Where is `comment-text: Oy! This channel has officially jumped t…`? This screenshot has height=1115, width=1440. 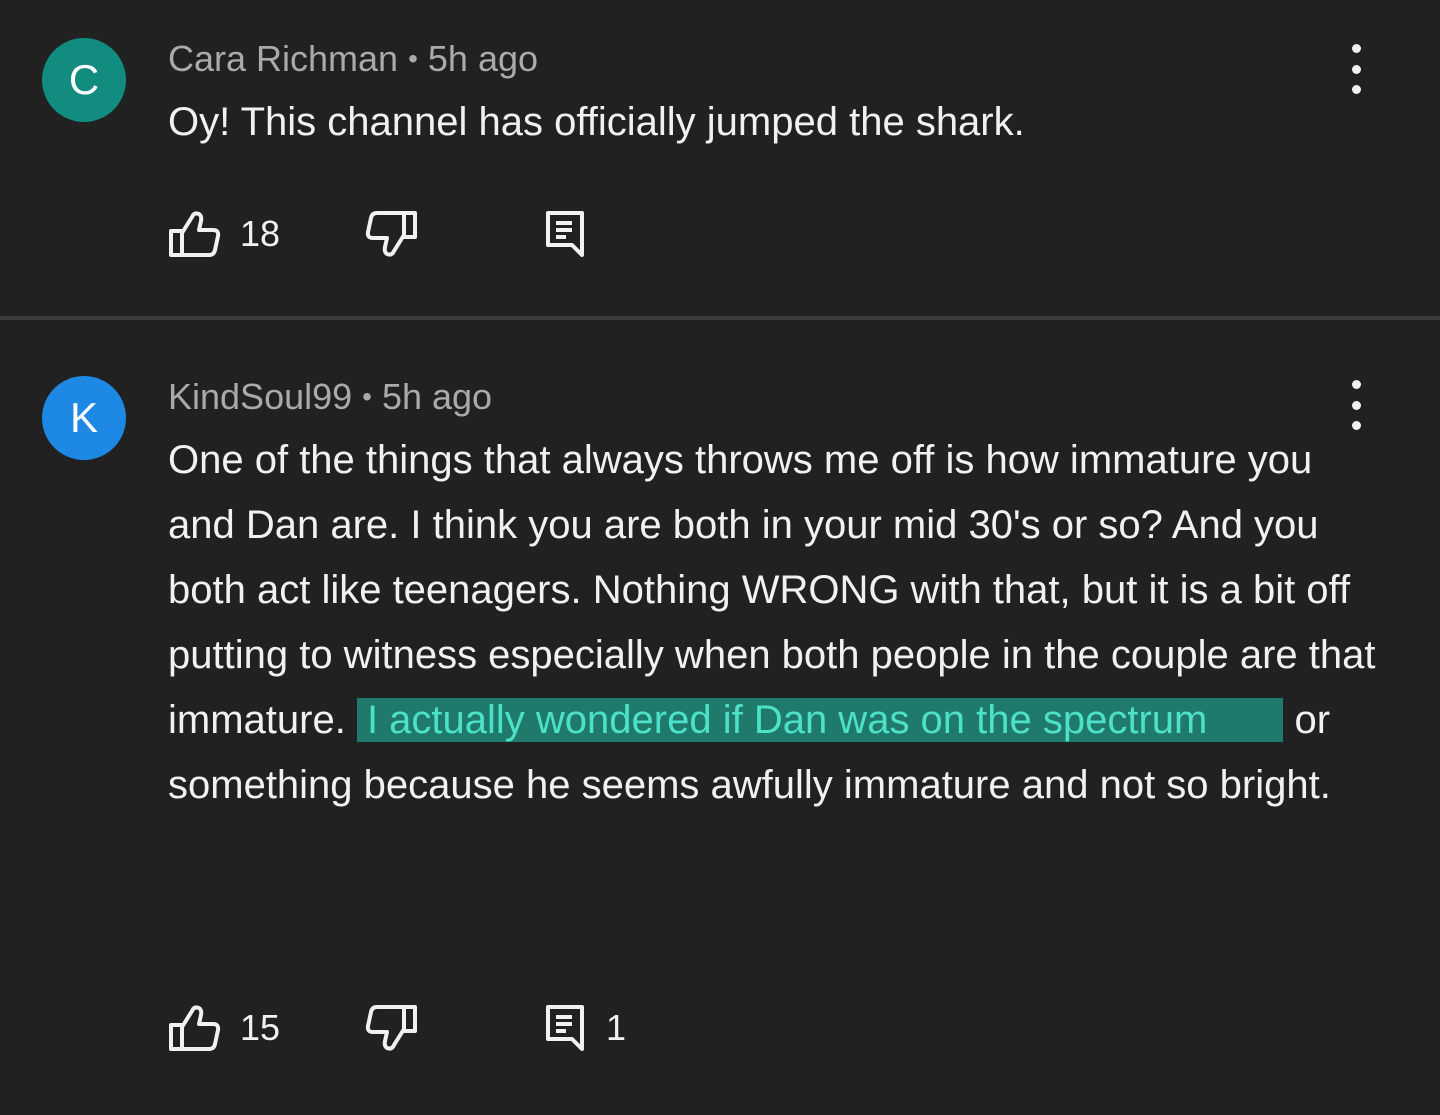
comment-text: Oy! This channel has officially jumped t… is located at coordinates (778, 122).